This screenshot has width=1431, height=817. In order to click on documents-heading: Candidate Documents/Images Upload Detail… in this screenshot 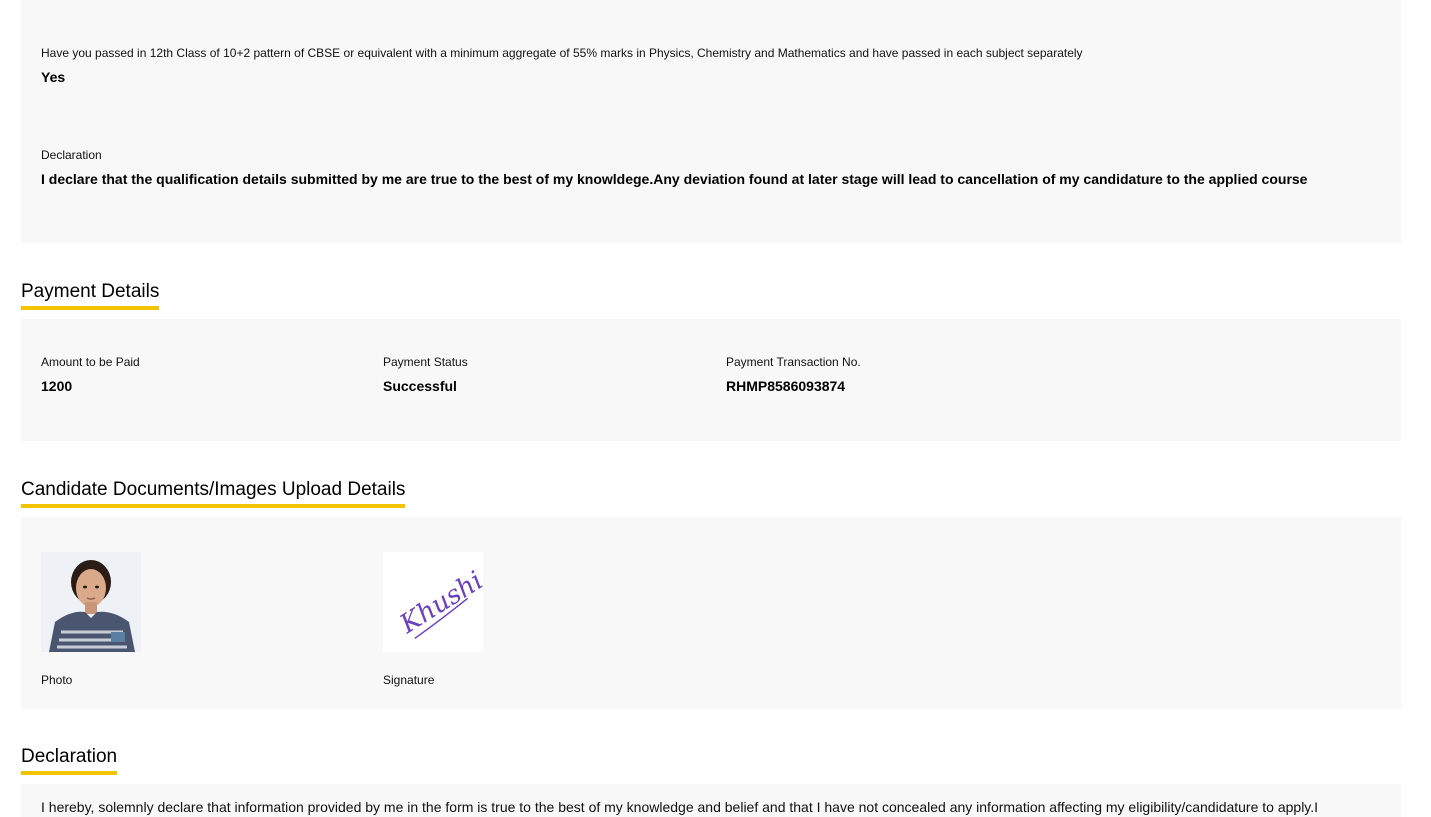, I will do `click(213, 493)`.